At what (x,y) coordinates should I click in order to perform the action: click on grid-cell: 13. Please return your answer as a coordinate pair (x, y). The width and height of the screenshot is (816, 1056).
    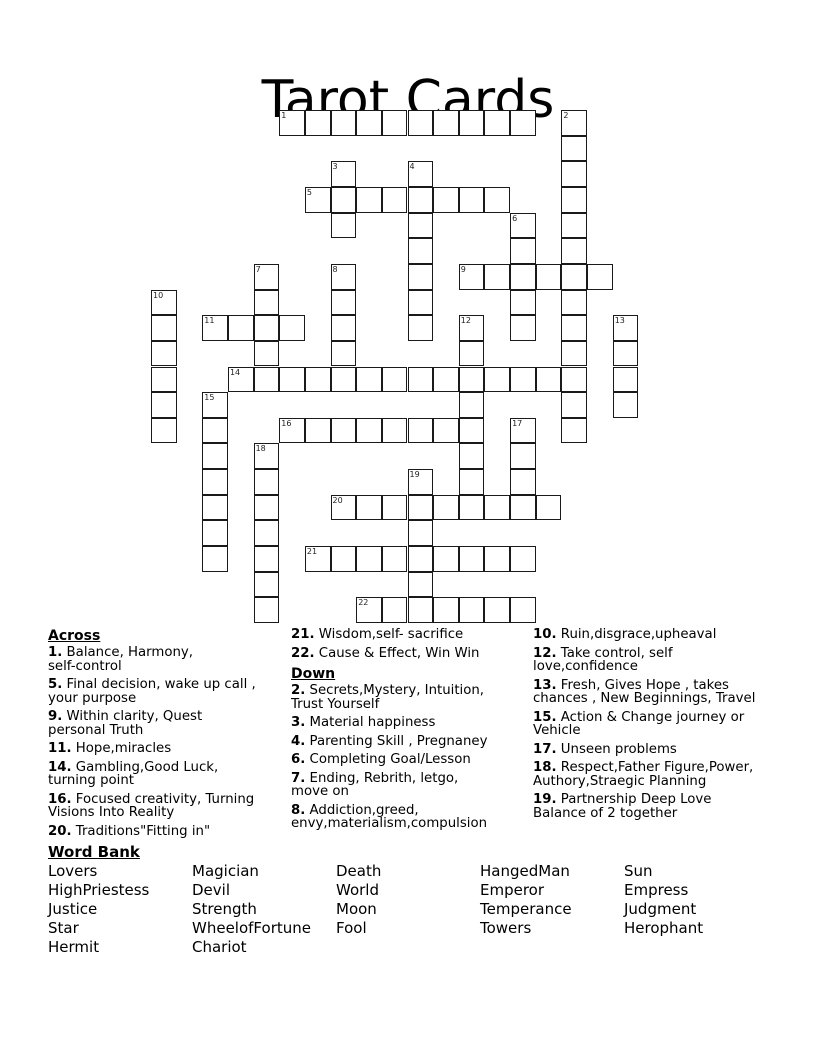
    Looking at the image, I should click on (625, 328).